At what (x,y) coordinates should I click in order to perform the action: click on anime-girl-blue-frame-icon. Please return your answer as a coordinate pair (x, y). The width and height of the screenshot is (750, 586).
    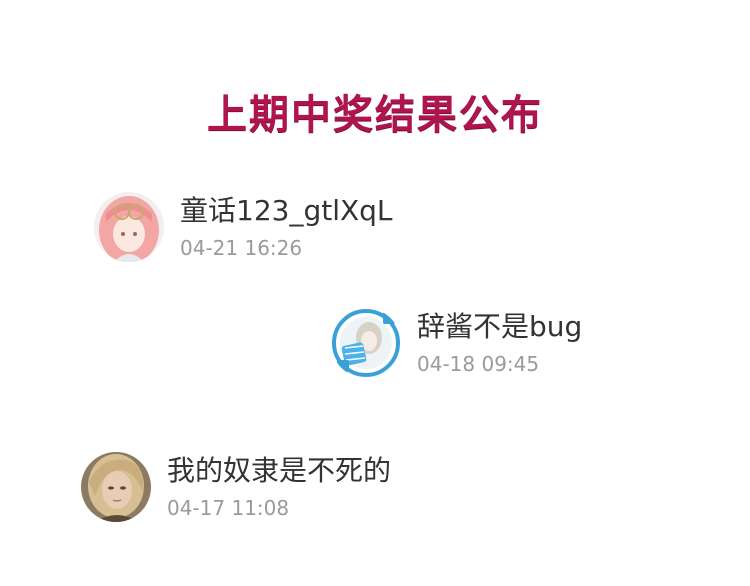
    Looking at the image, I should click on (366, 343).